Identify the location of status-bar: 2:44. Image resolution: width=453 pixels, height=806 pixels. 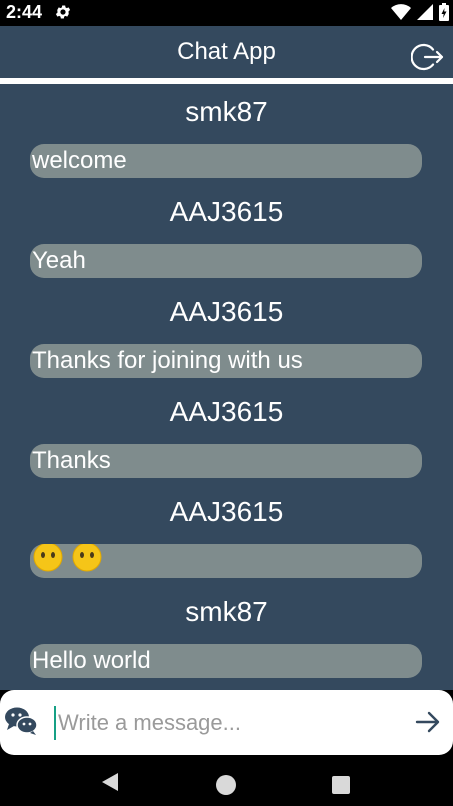
(226, 13).